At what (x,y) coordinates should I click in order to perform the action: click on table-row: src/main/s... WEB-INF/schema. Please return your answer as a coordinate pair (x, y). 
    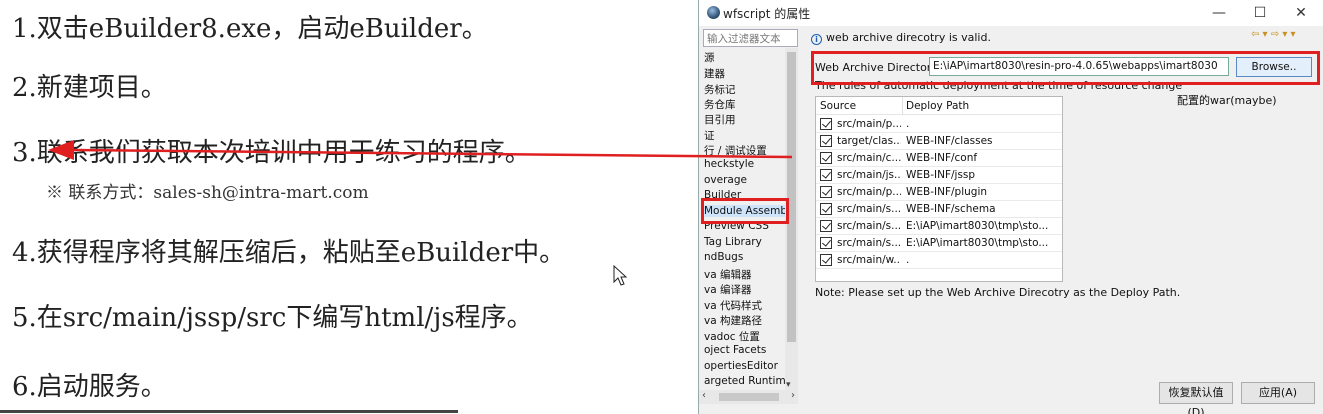
    Looking at the image, I should click on (939, 209).